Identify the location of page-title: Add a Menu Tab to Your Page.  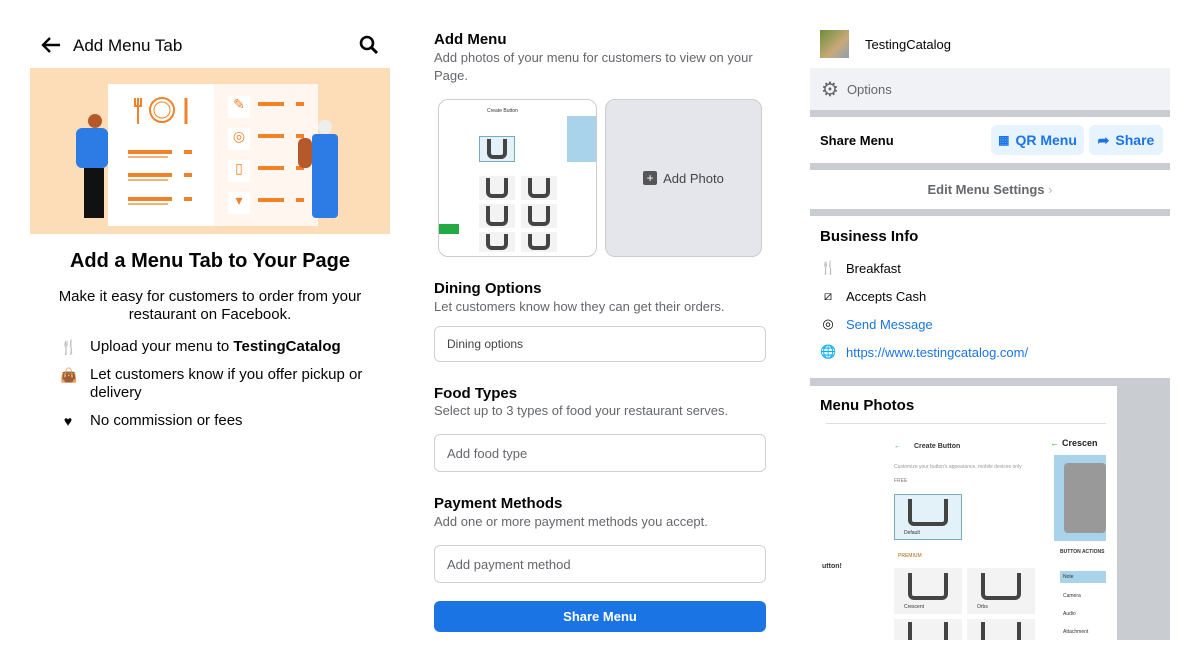
(210, 261).